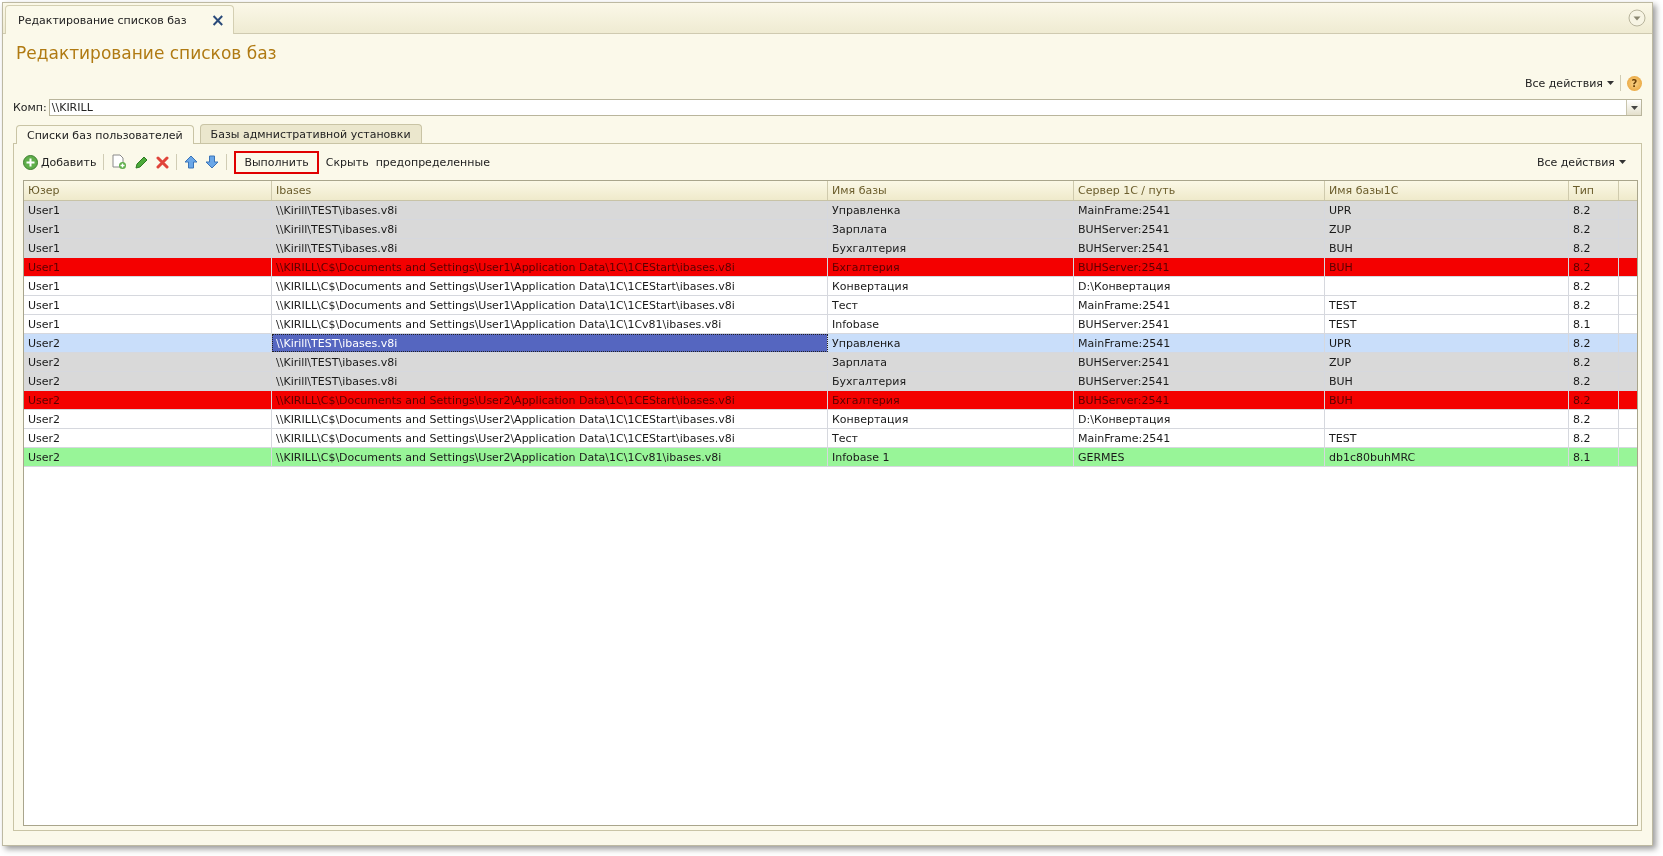 Image resolution: width=1663 pixels, height=856 pixels. Describe the element at coordinates (830, 457) in the screenshot. I see `table-row: User2 \\KIRILL\C$\Documents and Settings\User2\Application Data\1C\1Cv81\ibases.v8i Infobase 1 GERMES db1c80buhMRC 8.1` at that location.